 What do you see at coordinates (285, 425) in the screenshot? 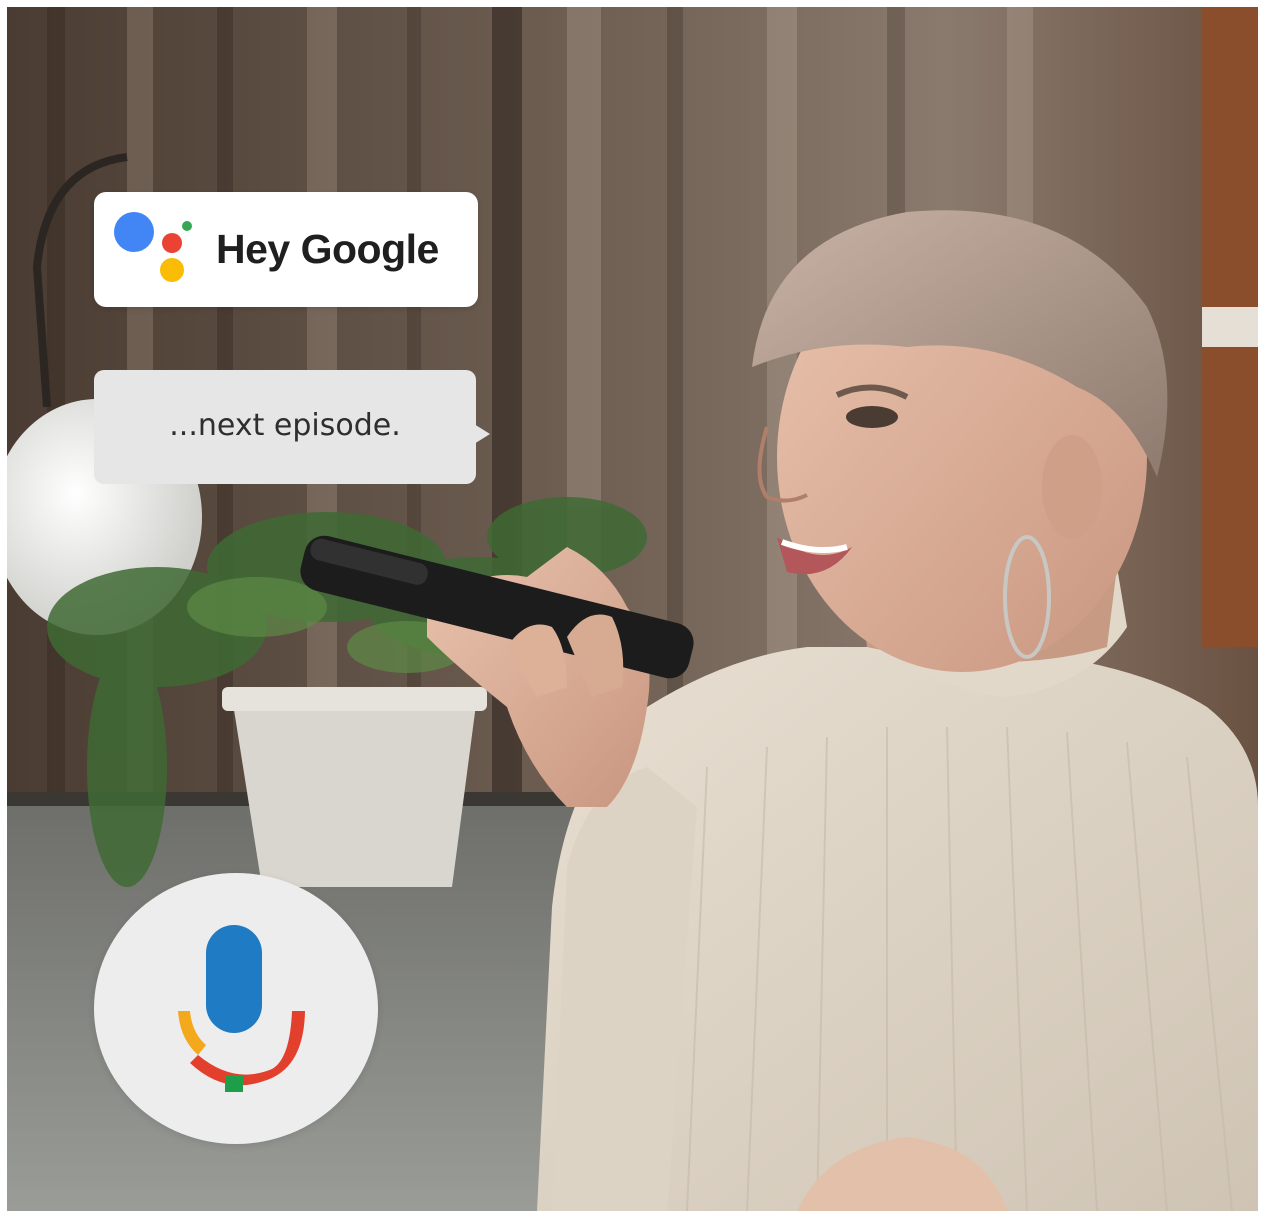
I see `speech-bubble-text: ...next episode.` at bounding box center [285, 425].